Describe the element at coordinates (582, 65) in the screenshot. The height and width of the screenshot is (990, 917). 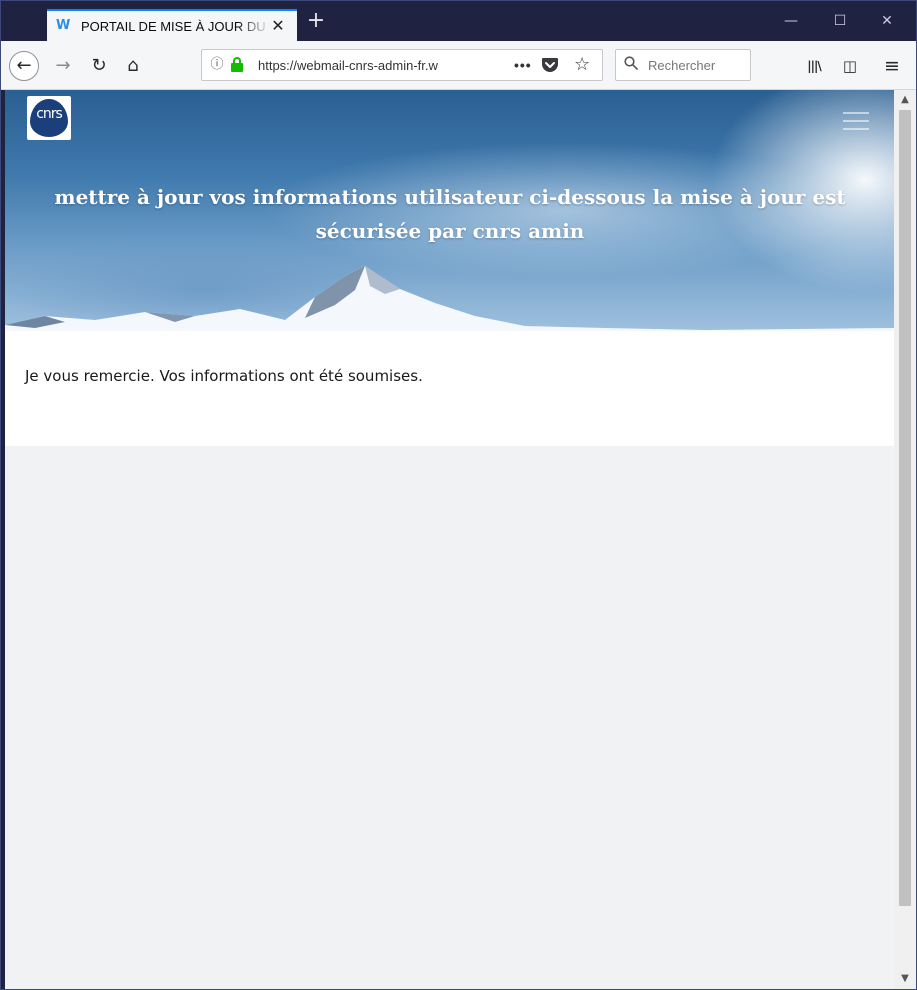
I see `bookmark-star-icon: ☆` at that location.